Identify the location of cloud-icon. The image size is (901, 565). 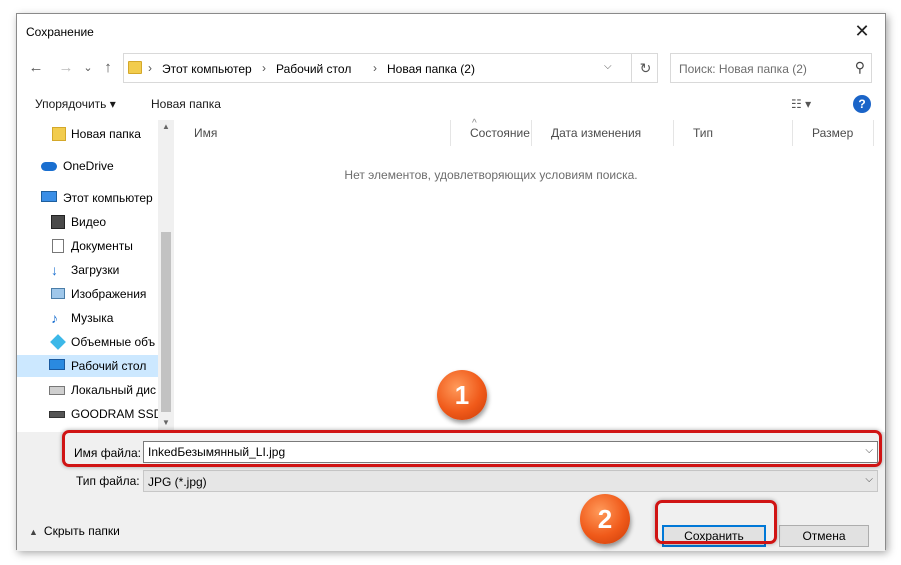
(49, 166).